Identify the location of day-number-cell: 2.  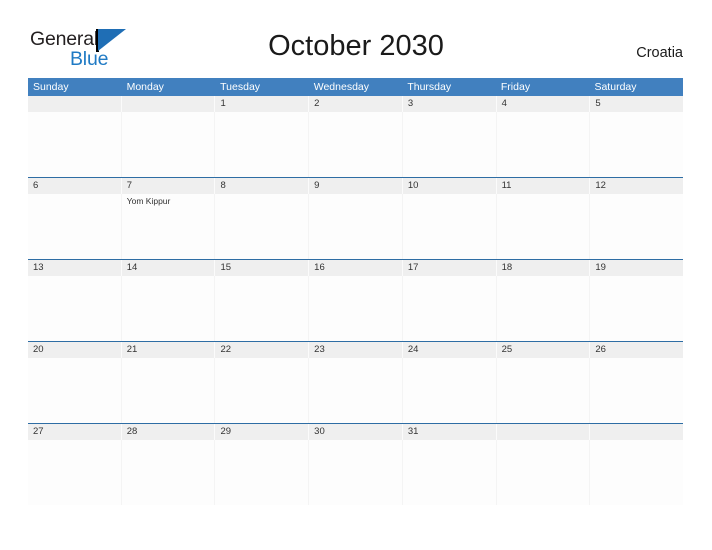
(356, 104).